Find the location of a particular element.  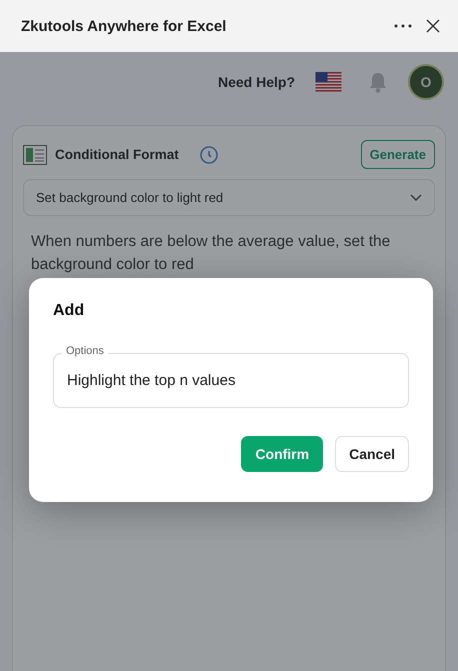

cancel-button: Cancel is located at coordinates (372, 454).